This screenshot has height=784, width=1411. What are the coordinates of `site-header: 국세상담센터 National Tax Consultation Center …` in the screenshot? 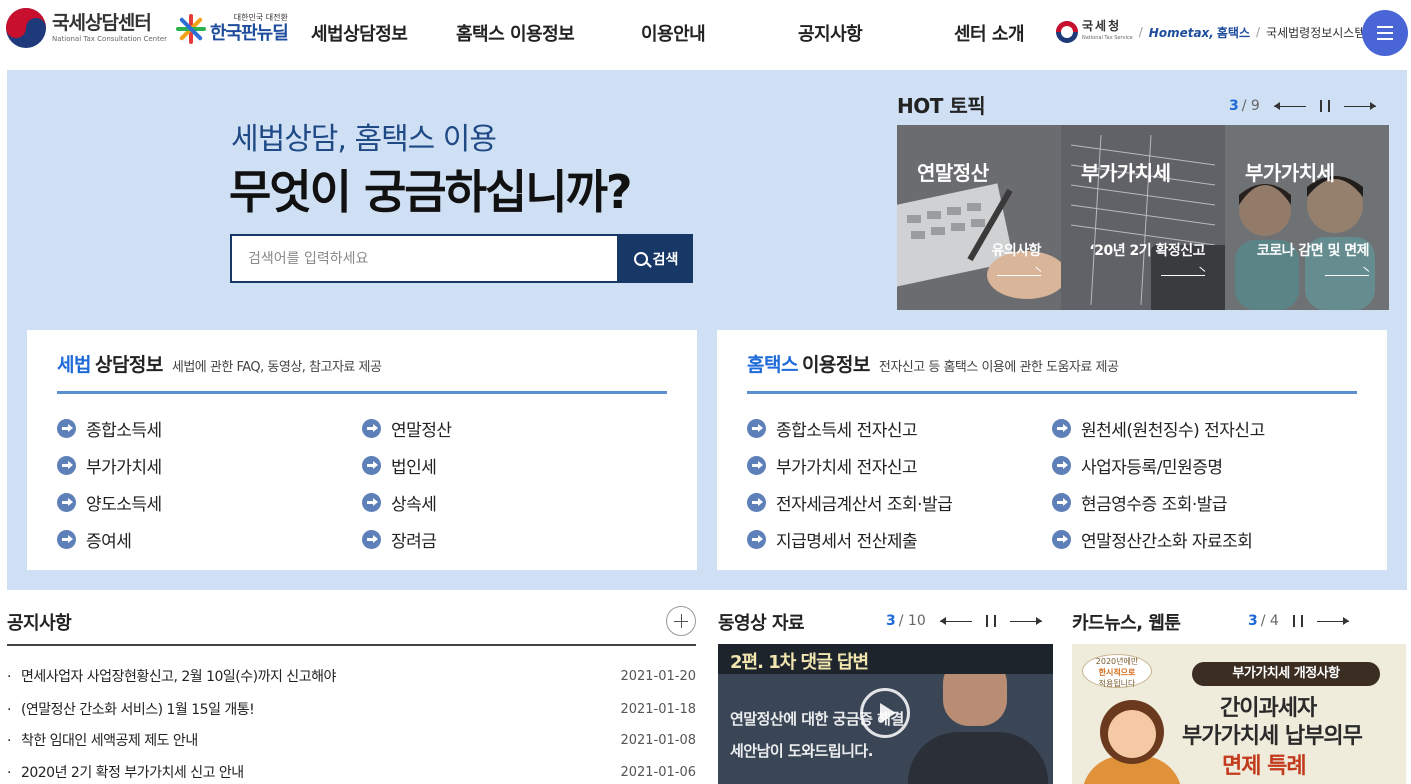 It's located at (705, 34).